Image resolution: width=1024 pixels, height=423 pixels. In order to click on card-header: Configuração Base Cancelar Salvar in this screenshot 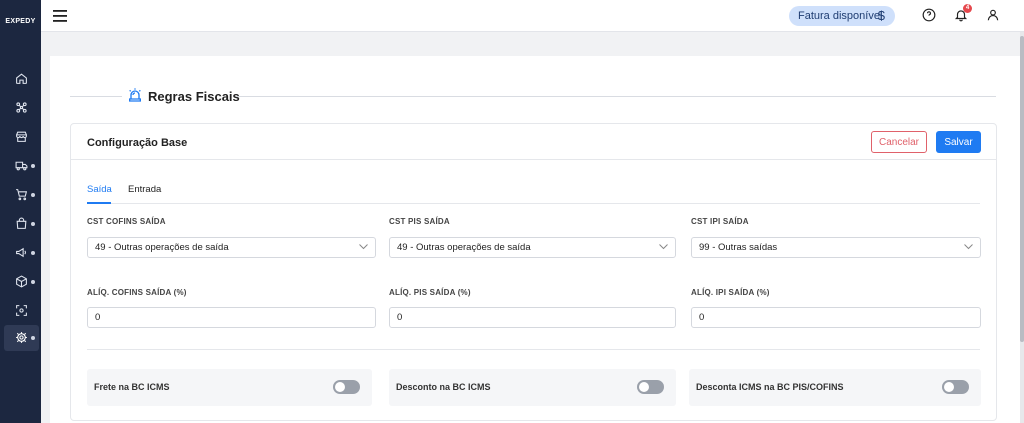, I will do `click(533, 142)`.